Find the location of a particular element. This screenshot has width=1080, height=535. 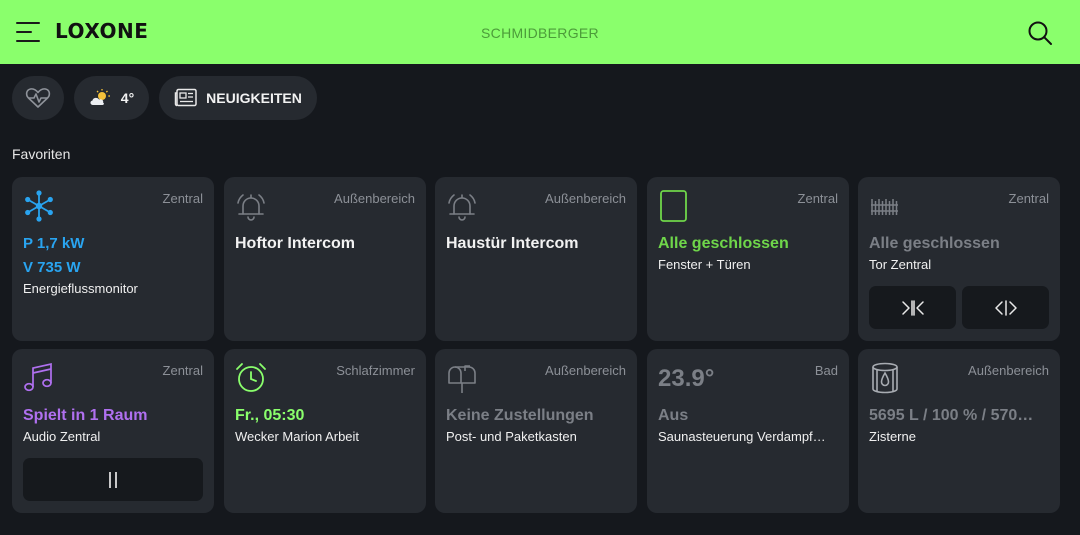

mailbox-icon is located at coordinates (462, 379).